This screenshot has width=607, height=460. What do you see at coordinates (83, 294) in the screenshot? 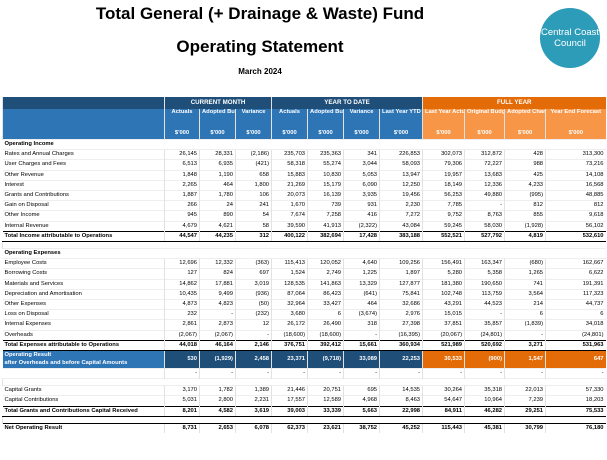
I see `row-label: Depreciation and Amortisation` at bounding box center [83, 294].